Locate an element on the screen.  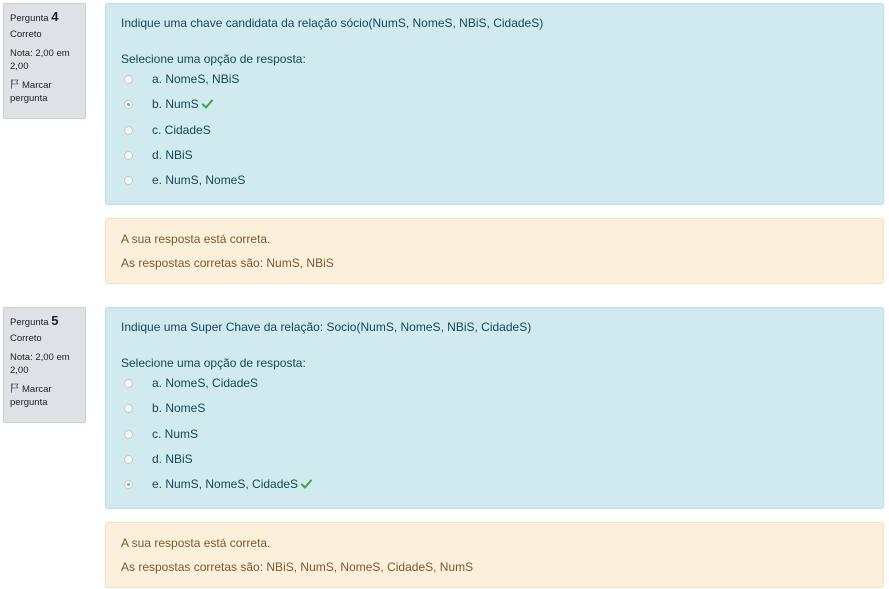
answer-option-label: c. NumS is located at coordinates (175, 434).